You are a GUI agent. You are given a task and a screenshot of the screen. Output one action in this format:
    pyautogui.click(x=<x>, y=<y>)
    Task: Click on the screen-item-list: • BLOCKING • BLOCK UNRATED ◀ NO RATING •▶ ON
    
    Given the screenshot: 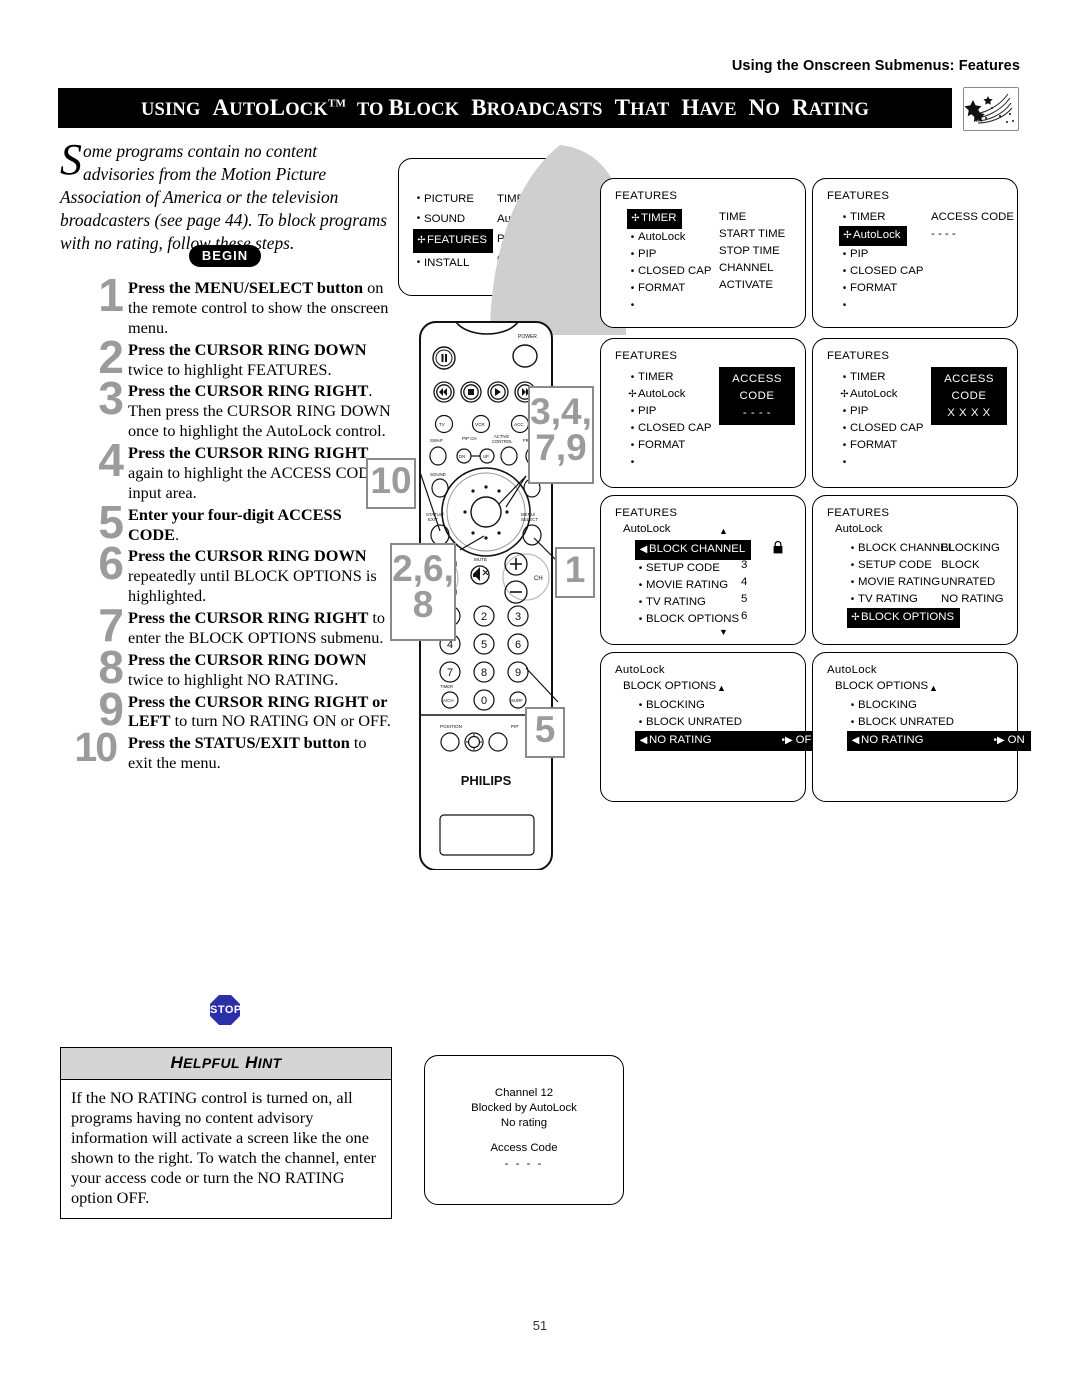 What is the action you would take?
    pyautogui.click(x=939, y=724)
    